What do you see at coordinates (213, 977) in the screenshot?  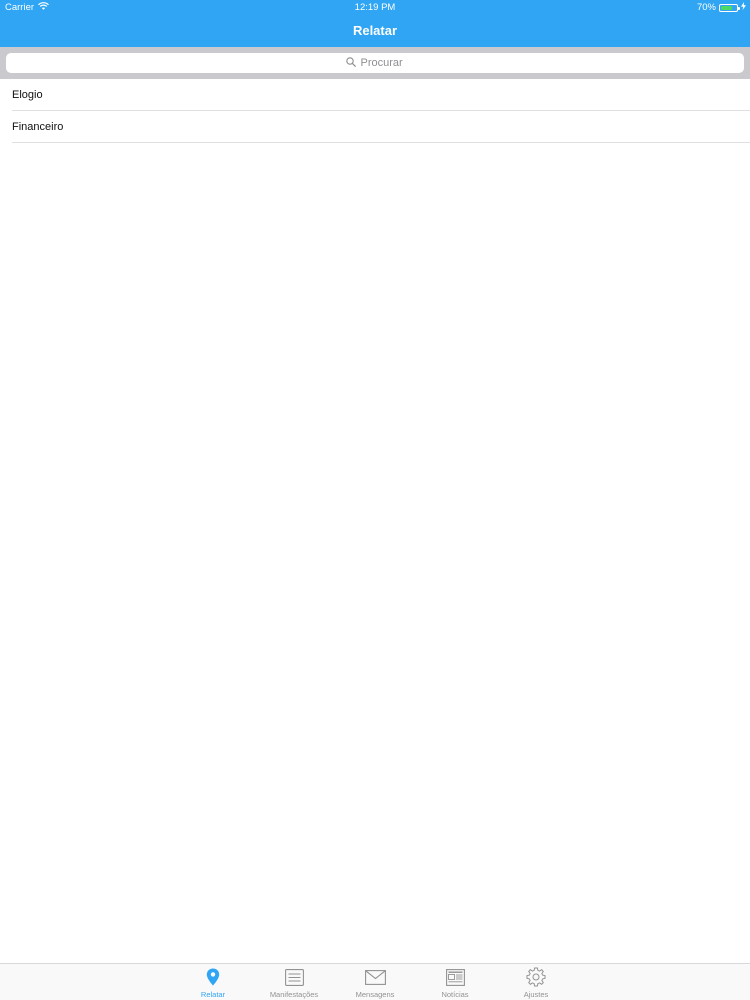 I see `location-pin-icon` at bounding box center [213, 977].